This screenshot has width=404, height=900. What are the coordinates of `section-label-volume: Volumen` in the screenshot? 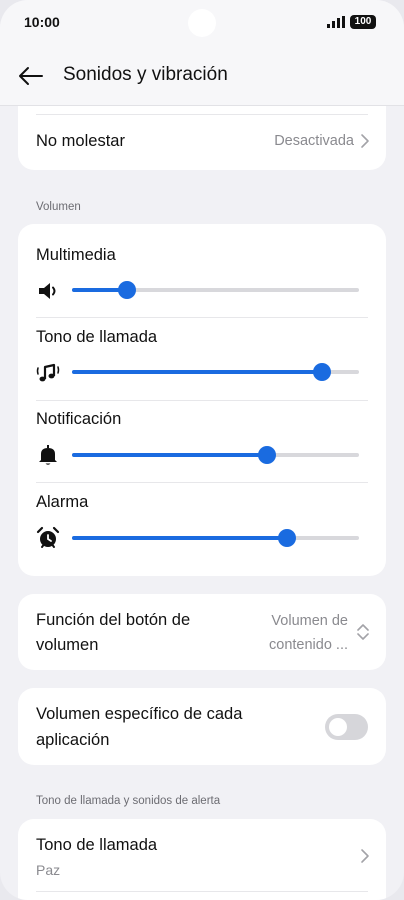 It's located at (58, 207).